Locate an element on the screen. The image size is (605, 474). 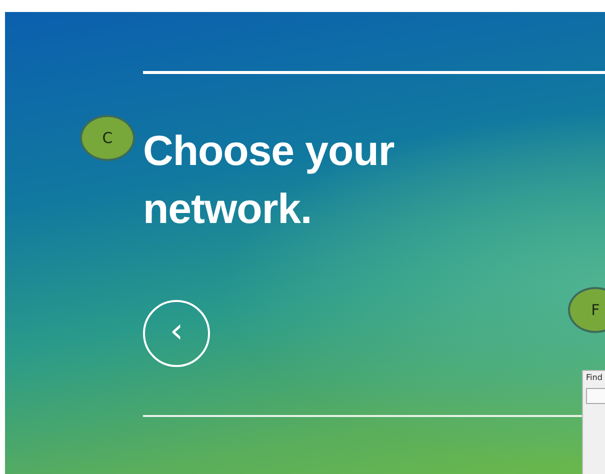
page-heading: Choose your network. is located at coordinates (269, 180).